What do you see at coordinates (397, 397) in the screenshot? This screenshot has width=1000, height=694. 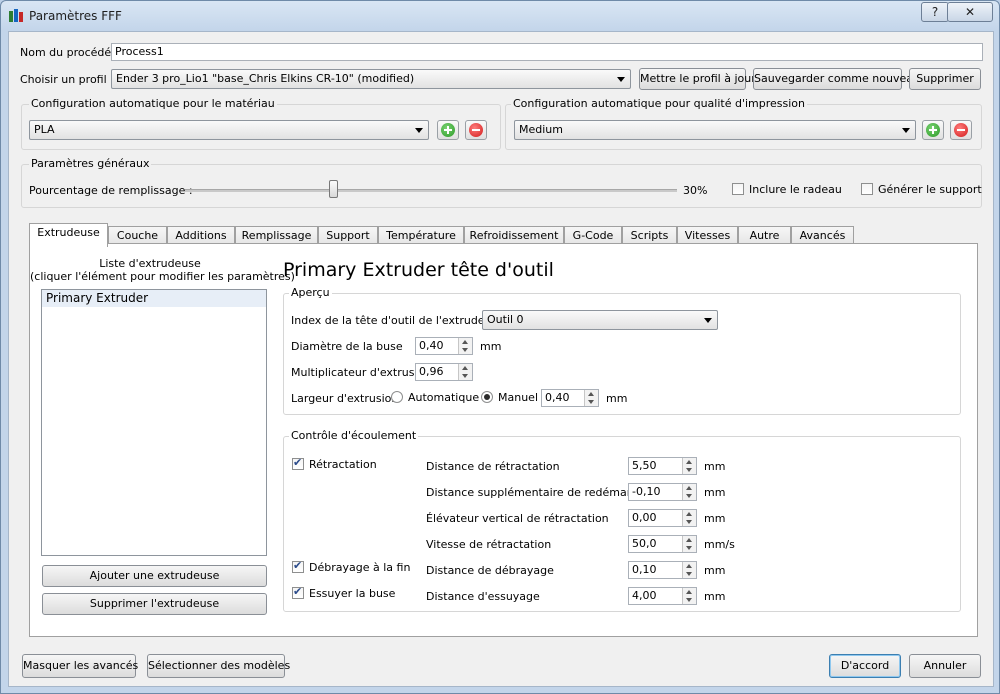 I see `width-auto-radio` at bounding box center [397, 397].